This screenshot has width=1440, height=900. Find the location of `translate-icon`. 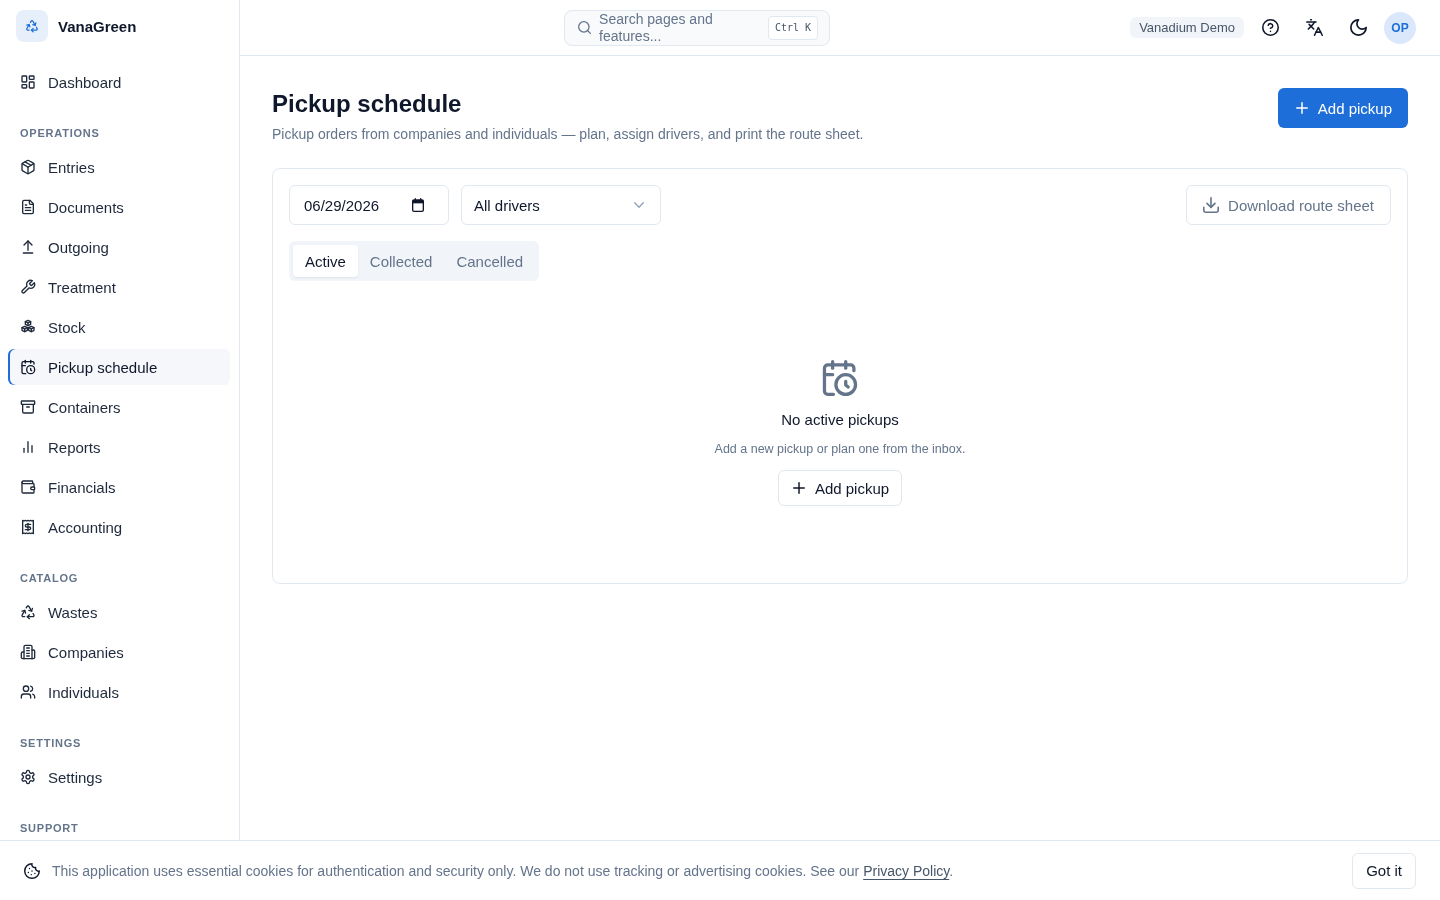

translate-icon is located at coordinates (1314, 27).